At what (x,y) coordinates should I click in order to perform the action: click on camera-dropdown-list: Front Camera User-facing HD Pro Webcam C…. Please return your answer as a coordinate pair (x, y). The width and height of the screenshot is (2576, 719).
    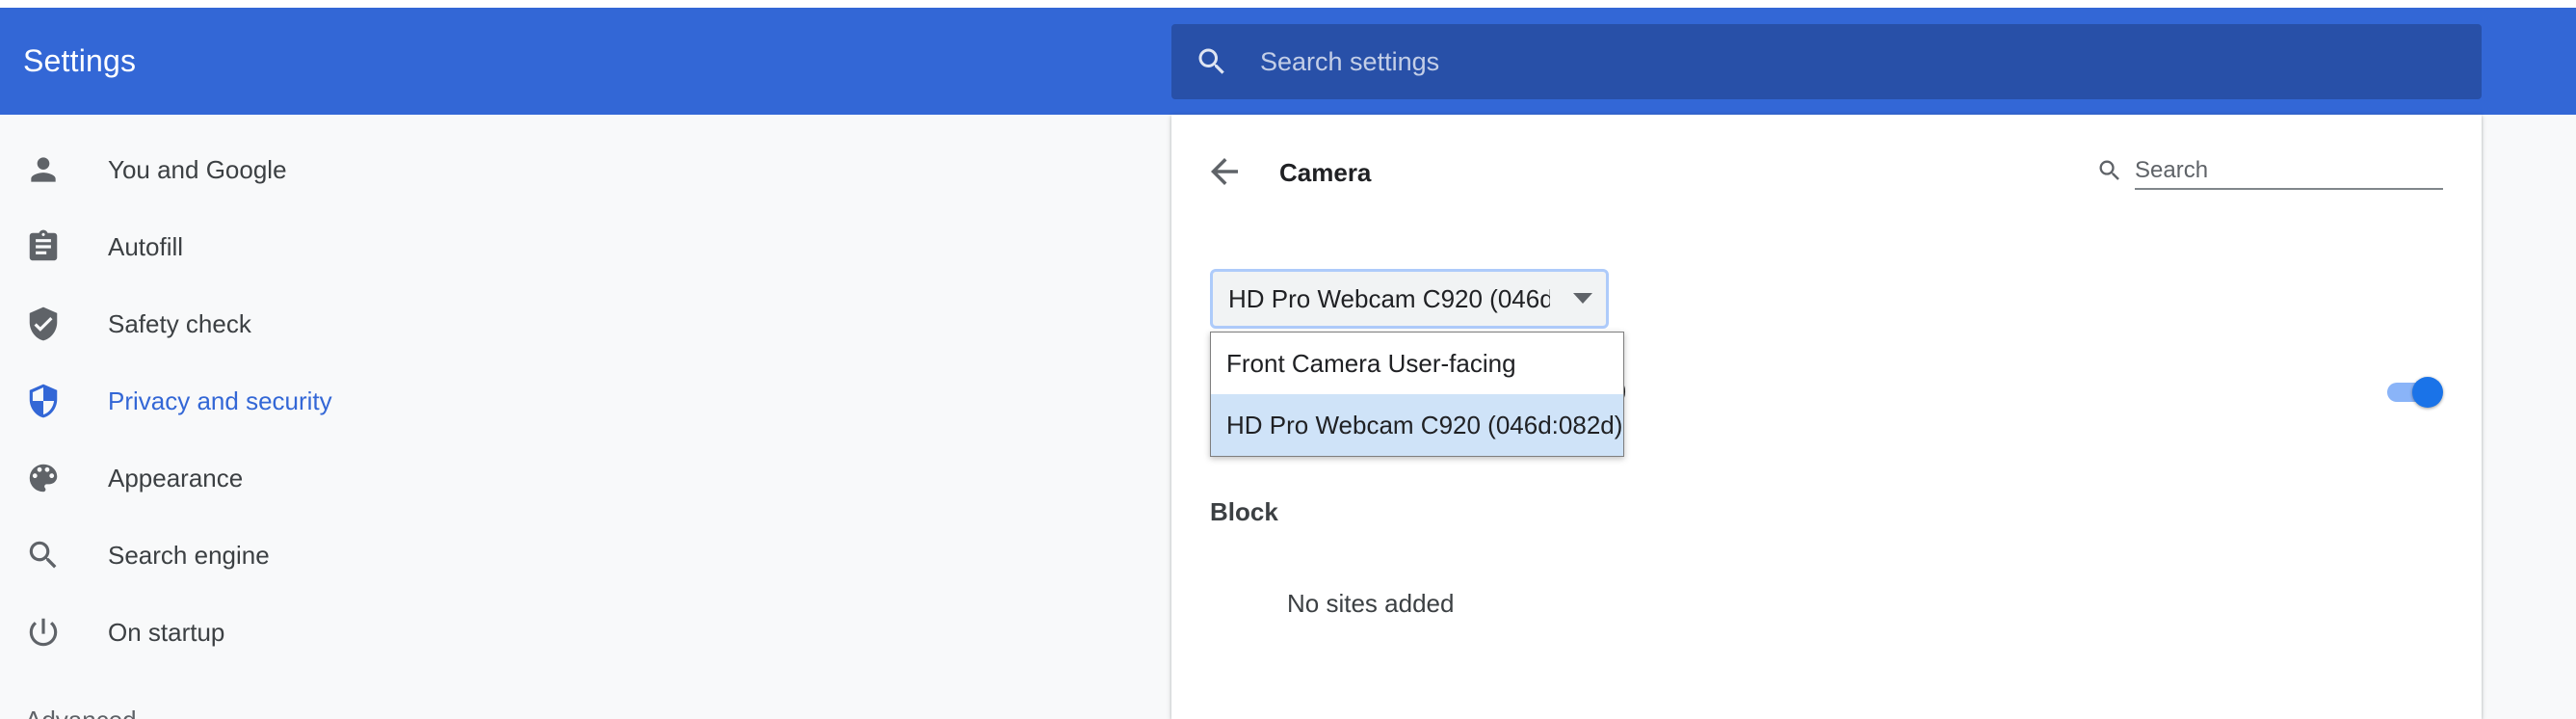
    Looking at the image, I should click on (1417, 394).